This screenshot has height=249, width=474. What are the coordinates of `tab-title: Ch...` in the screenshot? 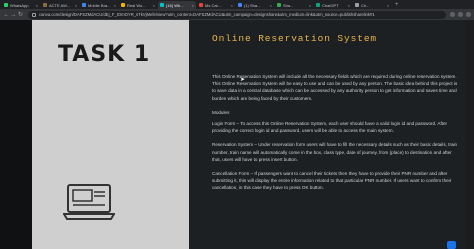 It's located at (365, 5).